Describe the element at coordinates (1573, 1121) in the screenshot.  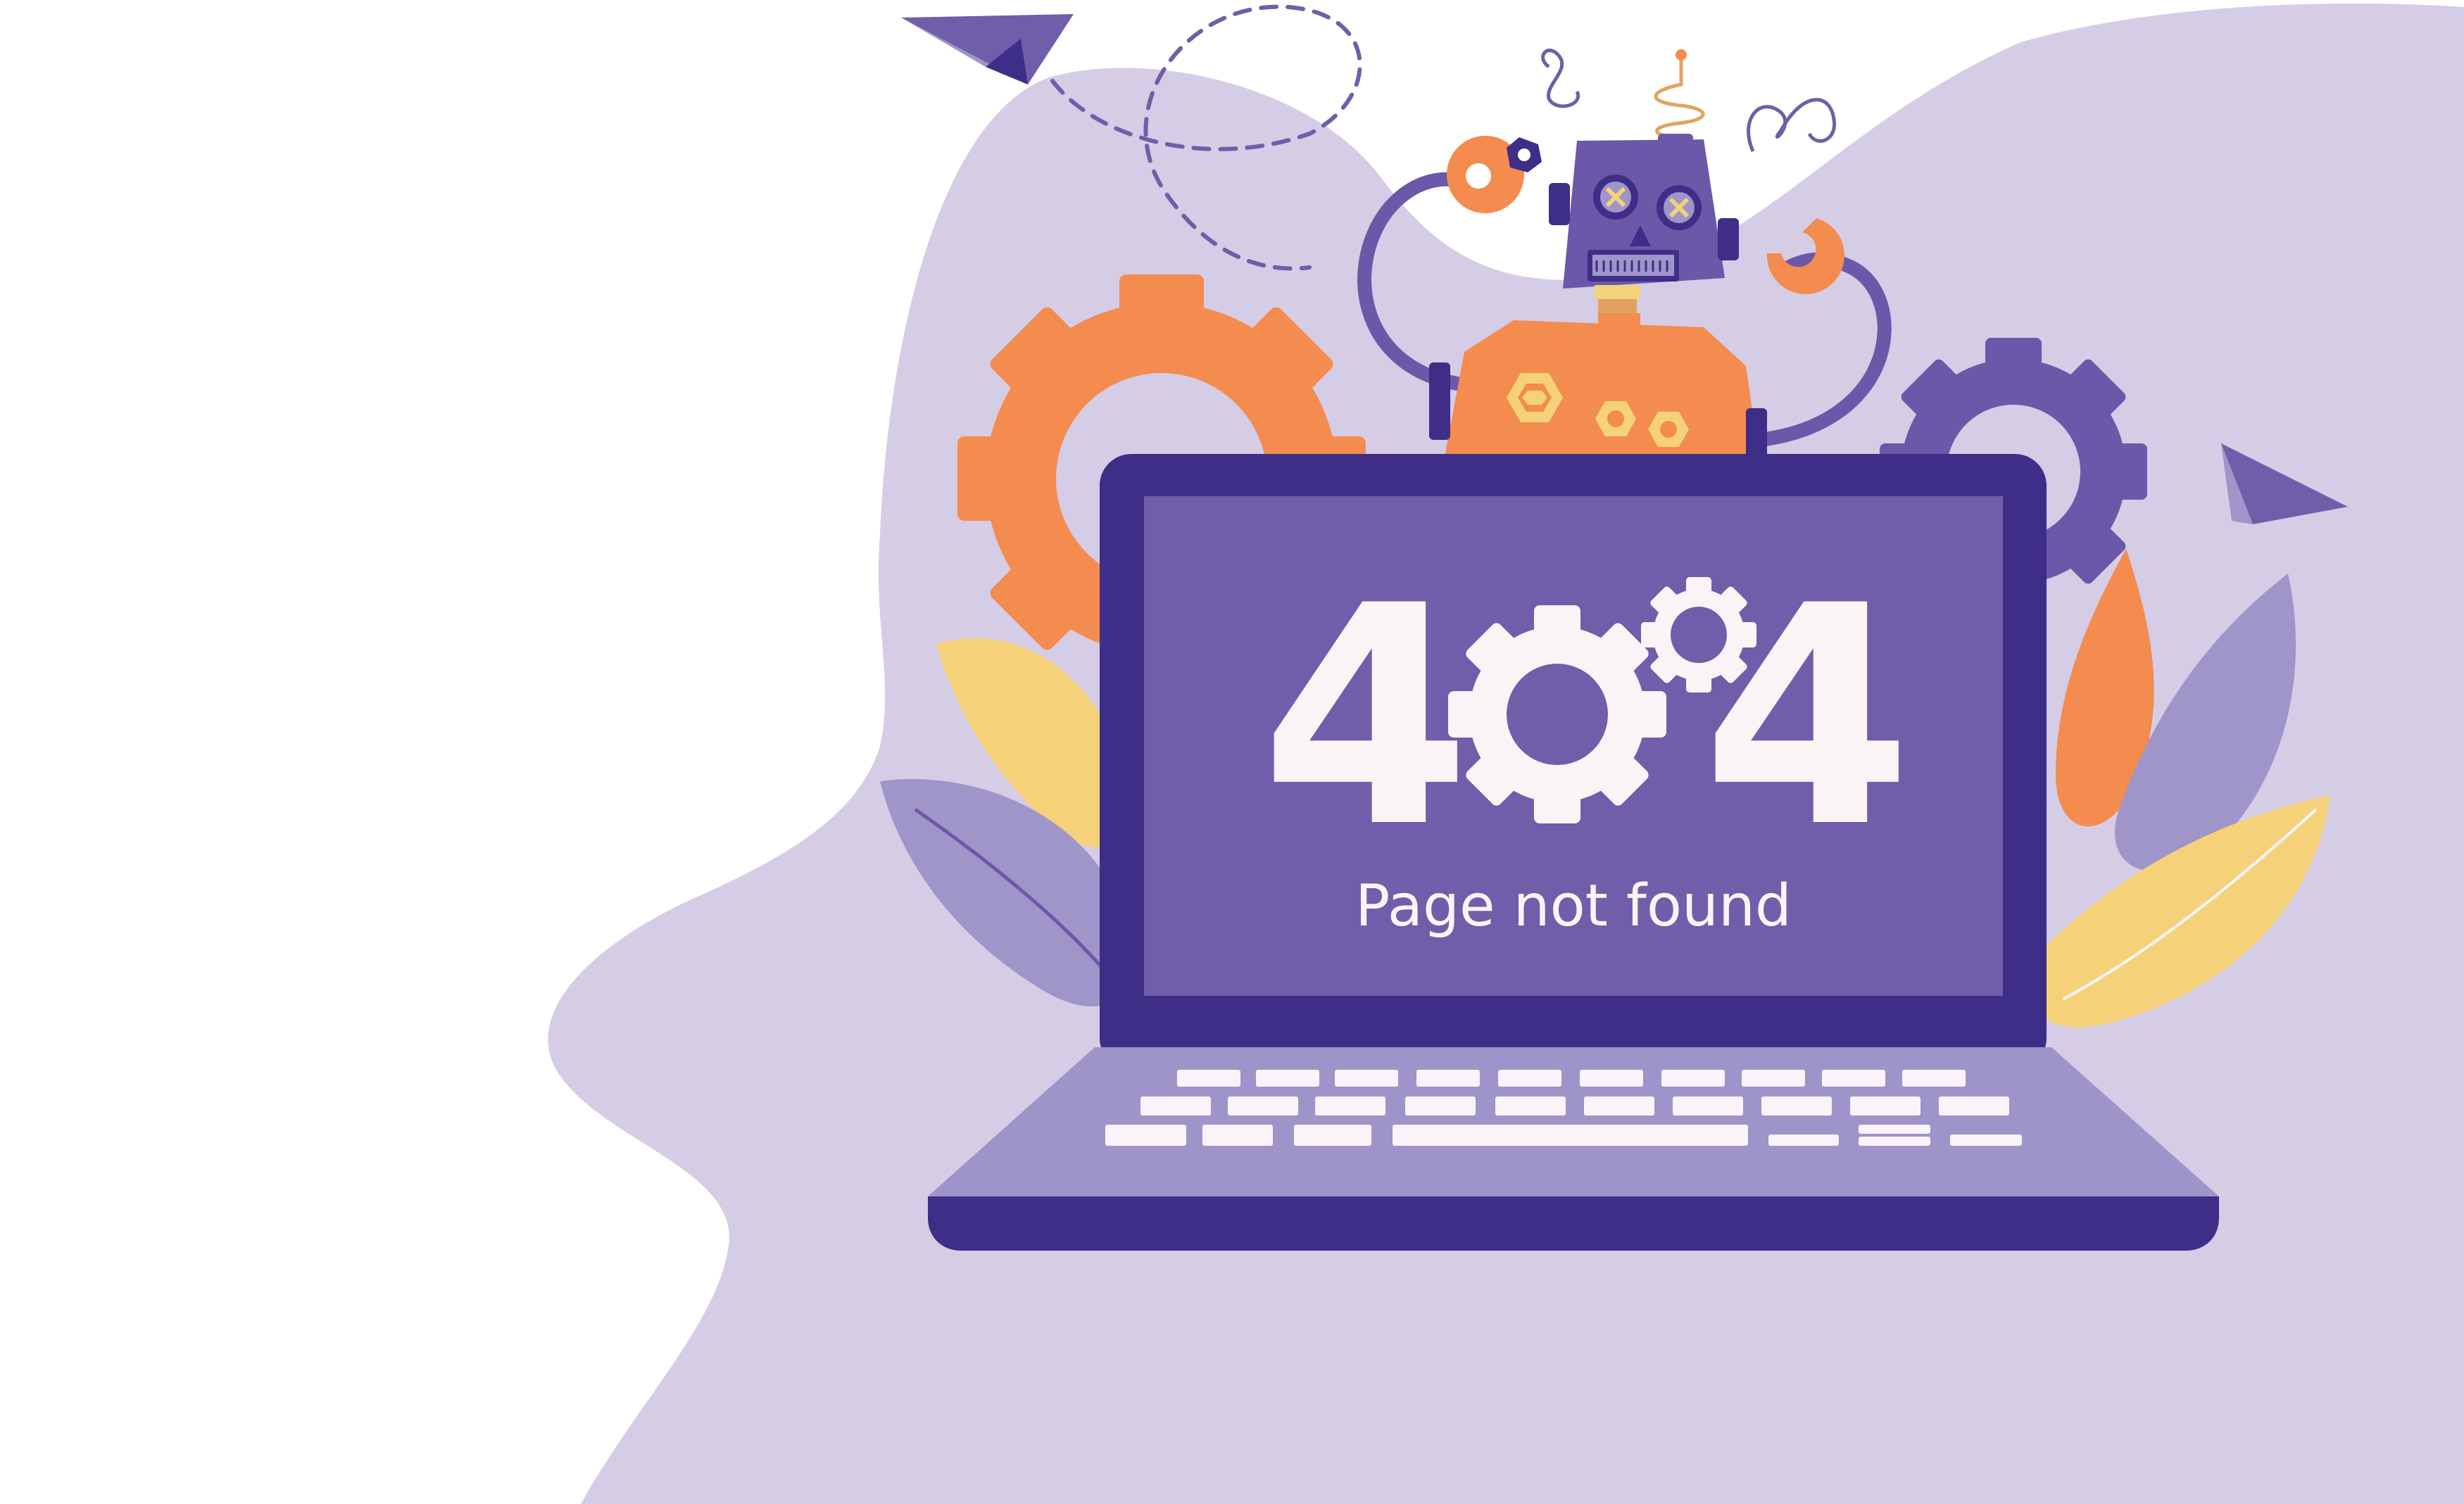
I see `laptop-keyboard-deck` at that location.